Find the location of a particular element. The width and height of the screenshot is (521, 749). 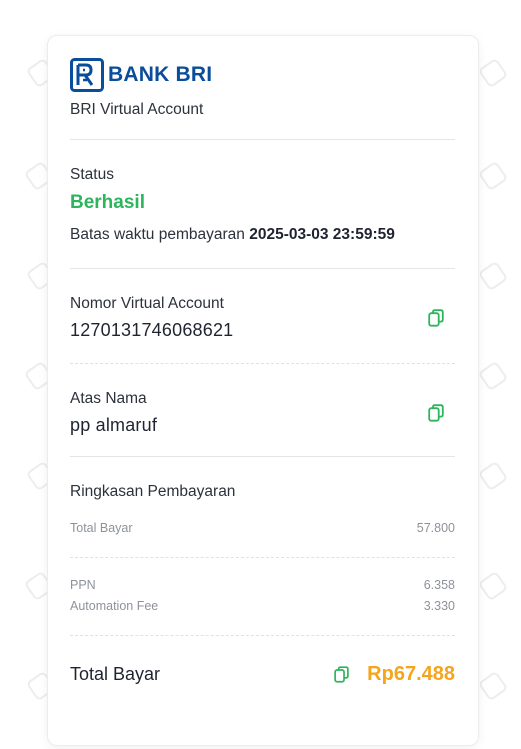

payment-summary-section: Ringkasan Pembayaran Total Bayar 57.800 is located at coordinates (262, 509).